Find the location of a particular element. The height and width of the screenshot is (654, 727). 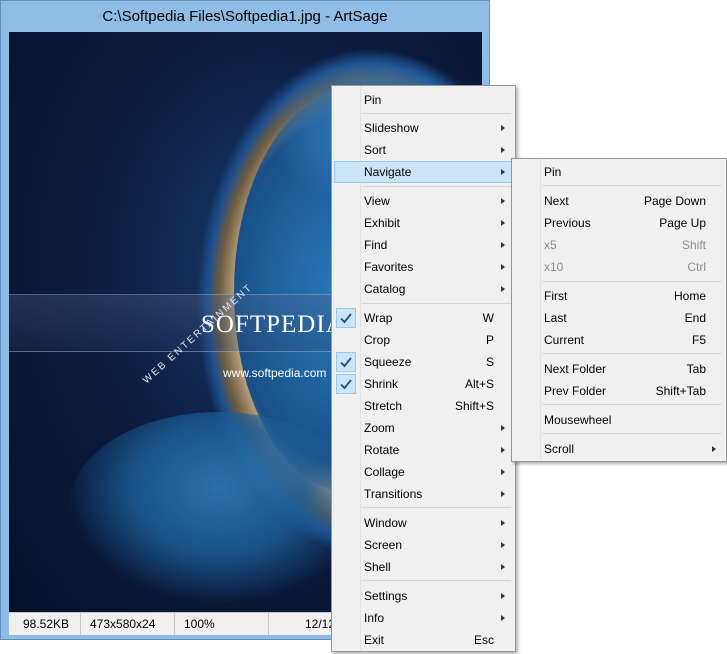

context-menu-item-label: Sort is located at coordinates (375, 150).